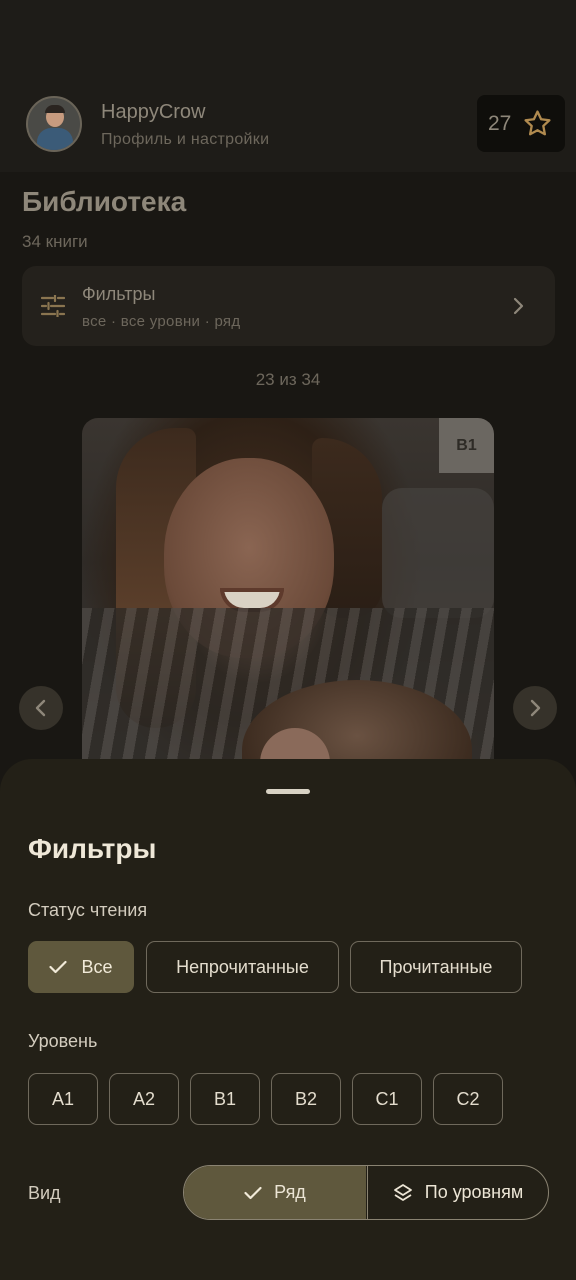  Describe the element at coordinates (521, 123) in the screenshot. I see `stars-badge: 27` at that location.